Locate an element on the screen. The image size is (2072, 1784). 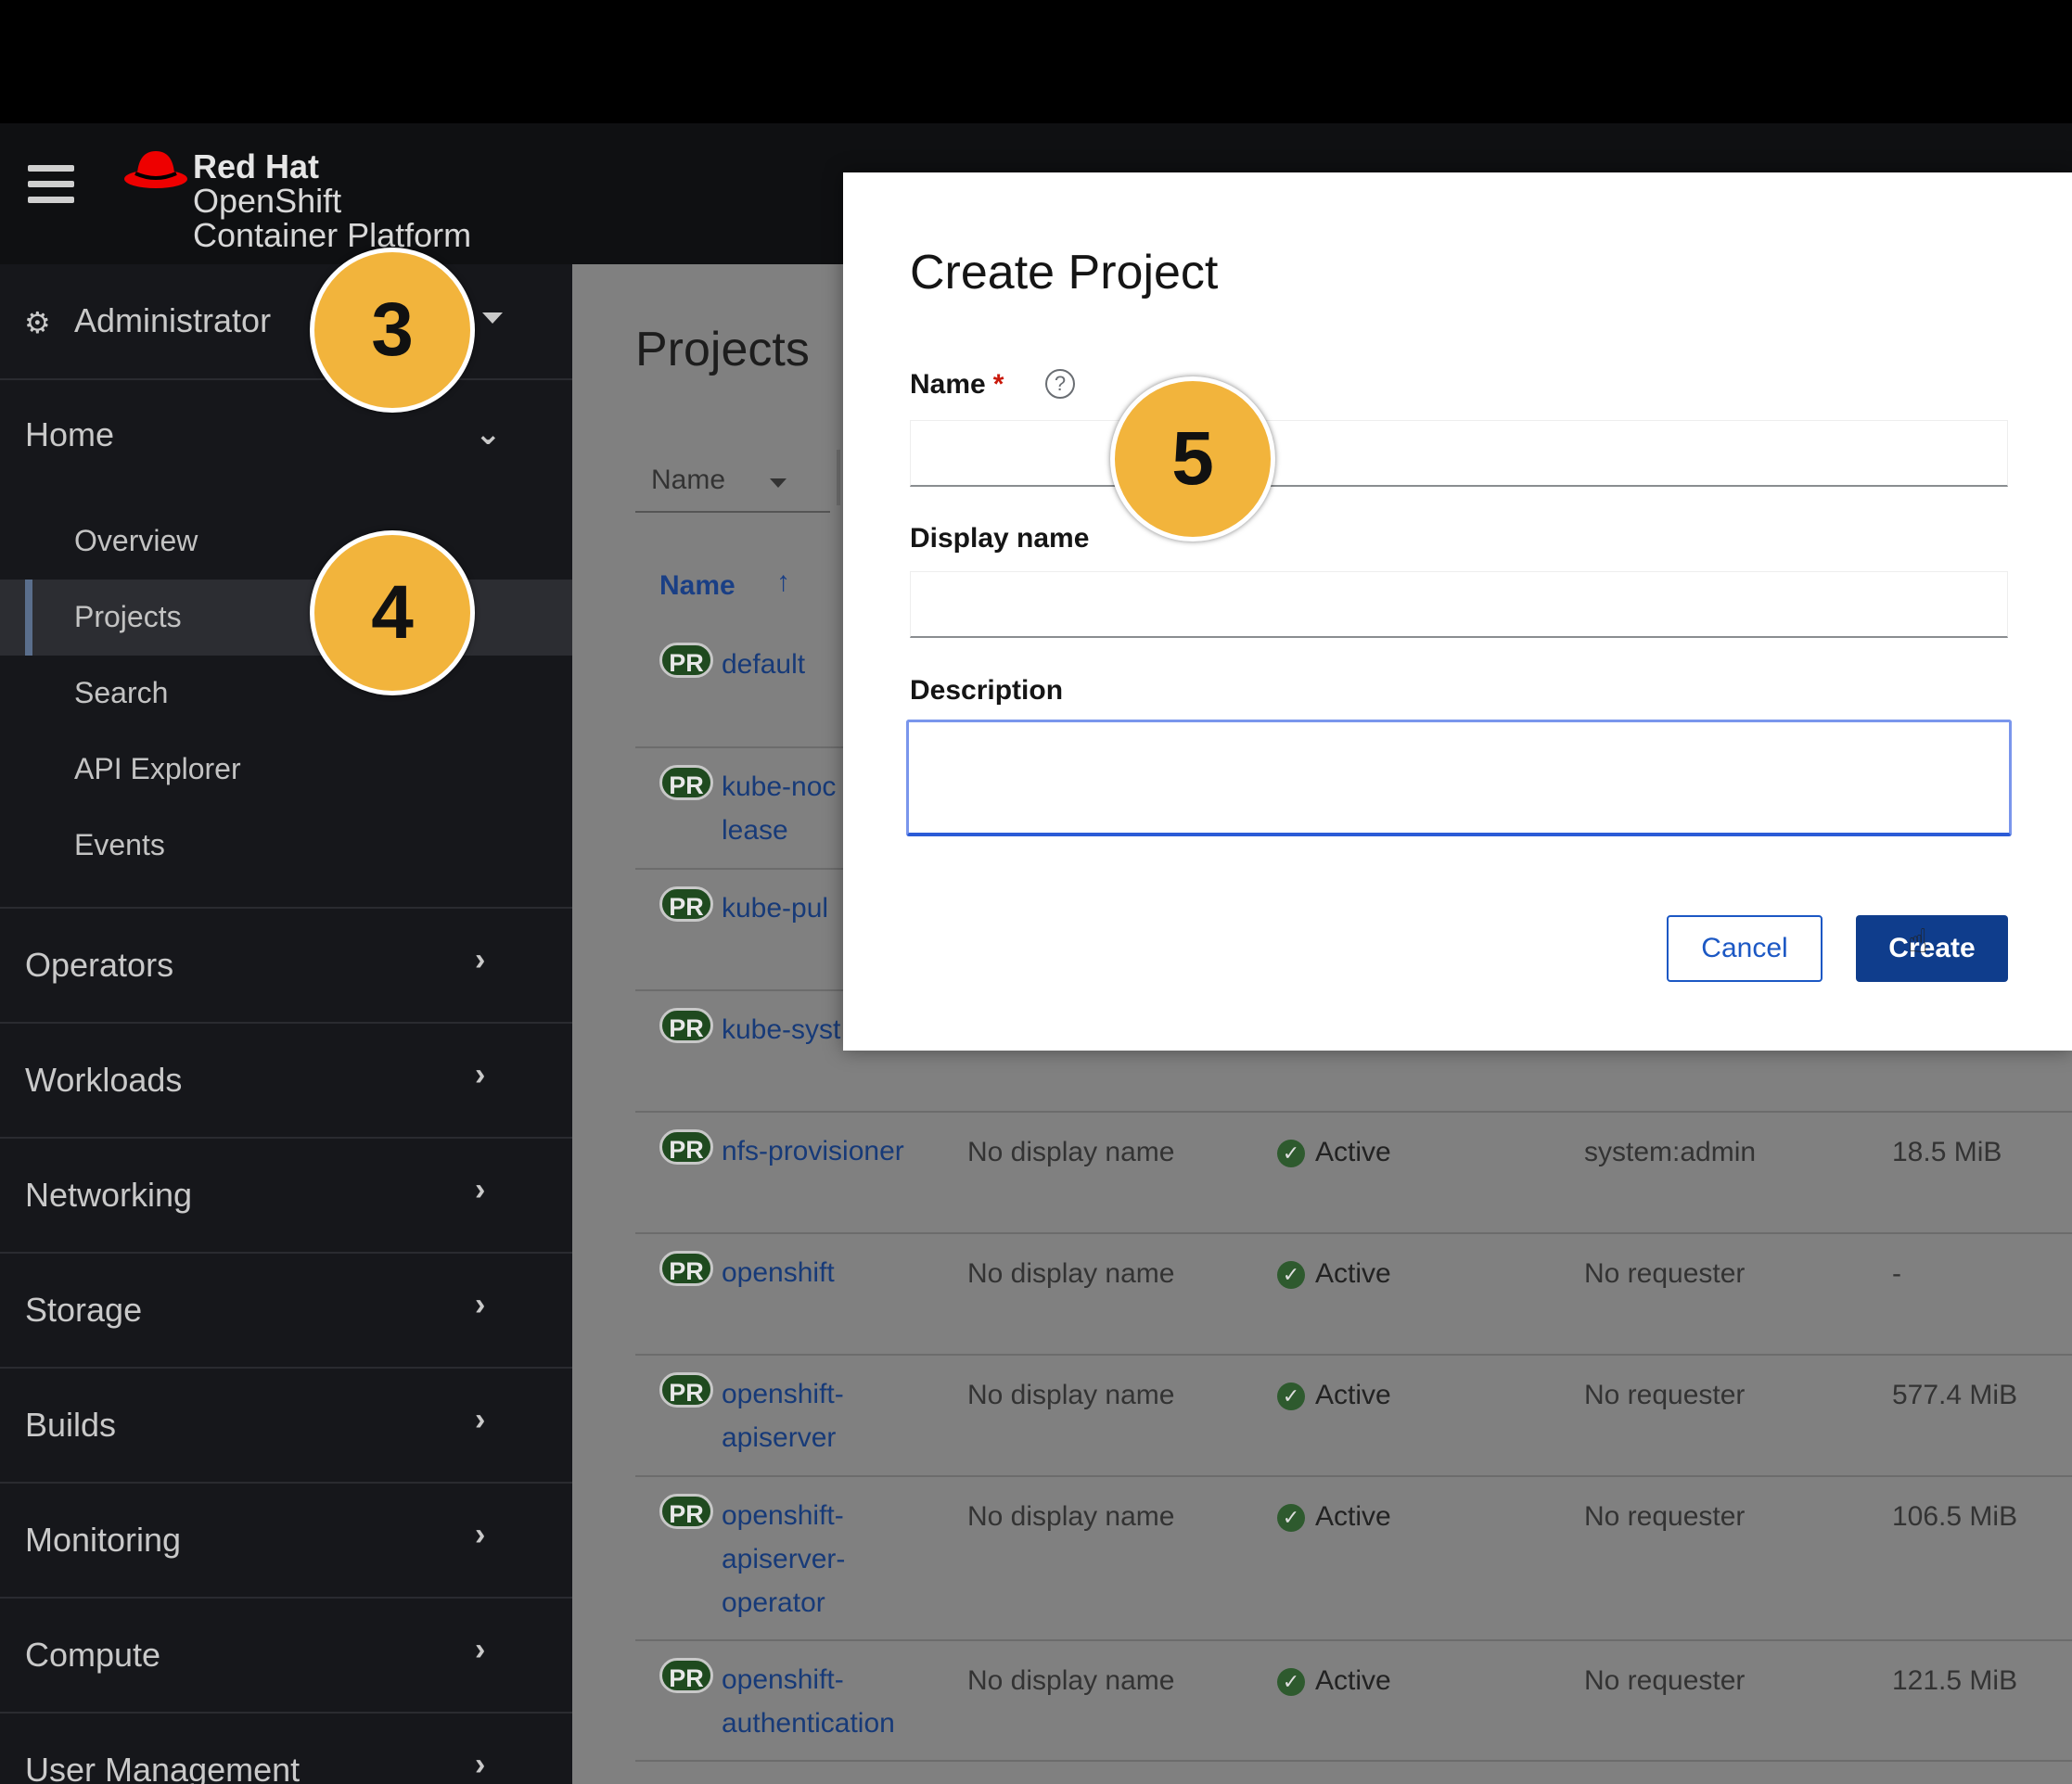
filter-type-select: Name is located at coordinates (732, 481).